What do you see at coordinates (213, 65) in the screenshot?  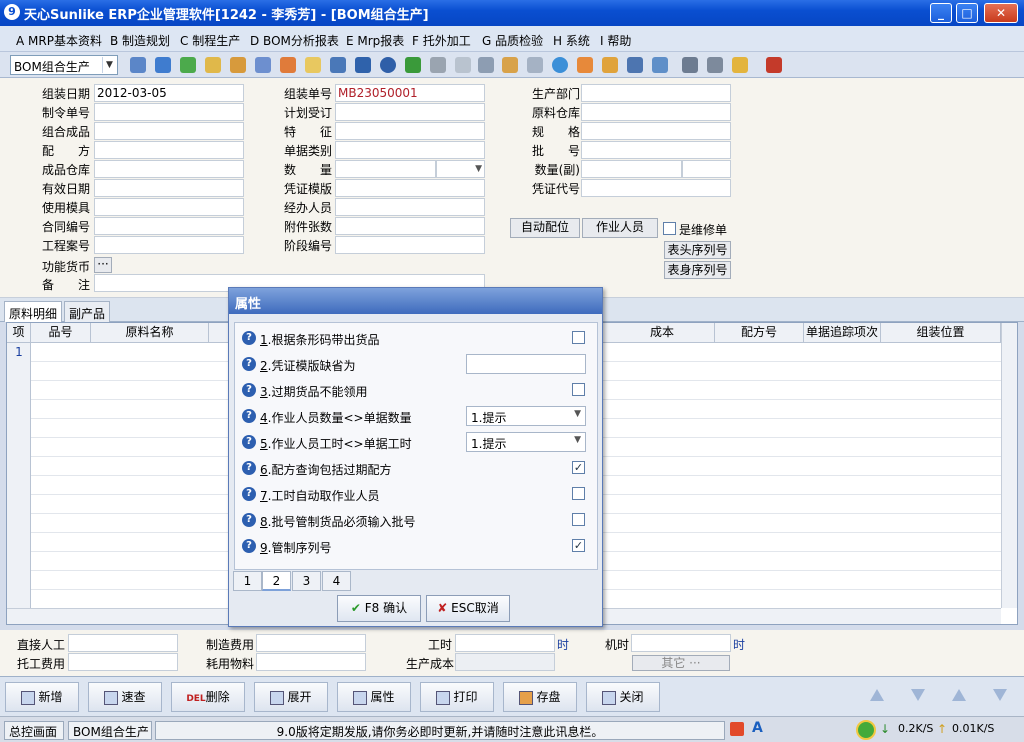 I see `user-icon` at bounding box center [213, 65].